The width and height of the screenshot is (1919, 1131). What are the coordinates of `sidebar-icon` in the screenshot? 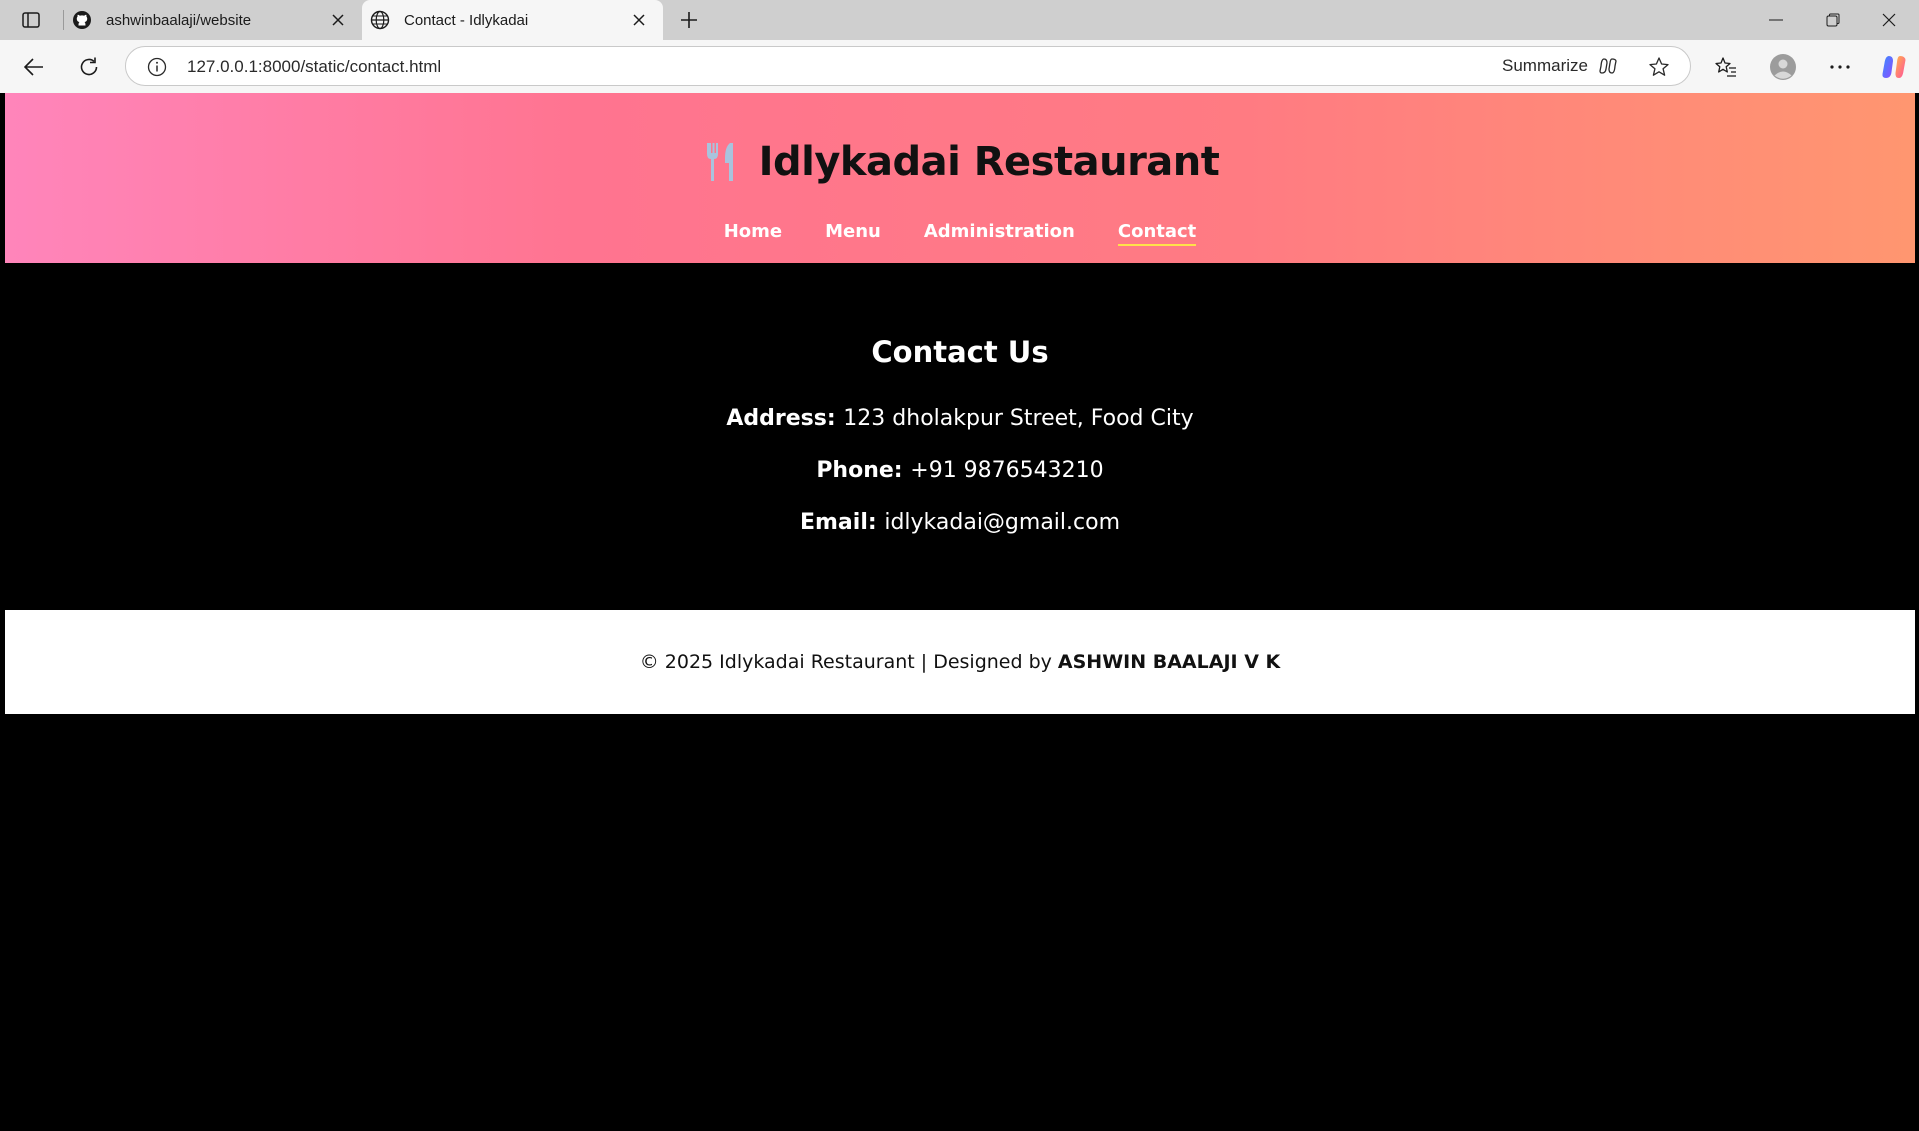 It's located at (31, 20).